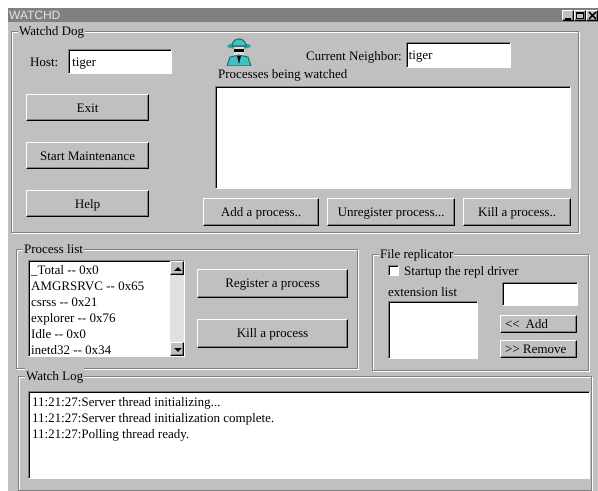 The width and height of the screenshot is (598, 491). Describe the element at coordinates (354, 56) in the screenshot. I see `neighbor-label: Current Neighbor:` at that location.